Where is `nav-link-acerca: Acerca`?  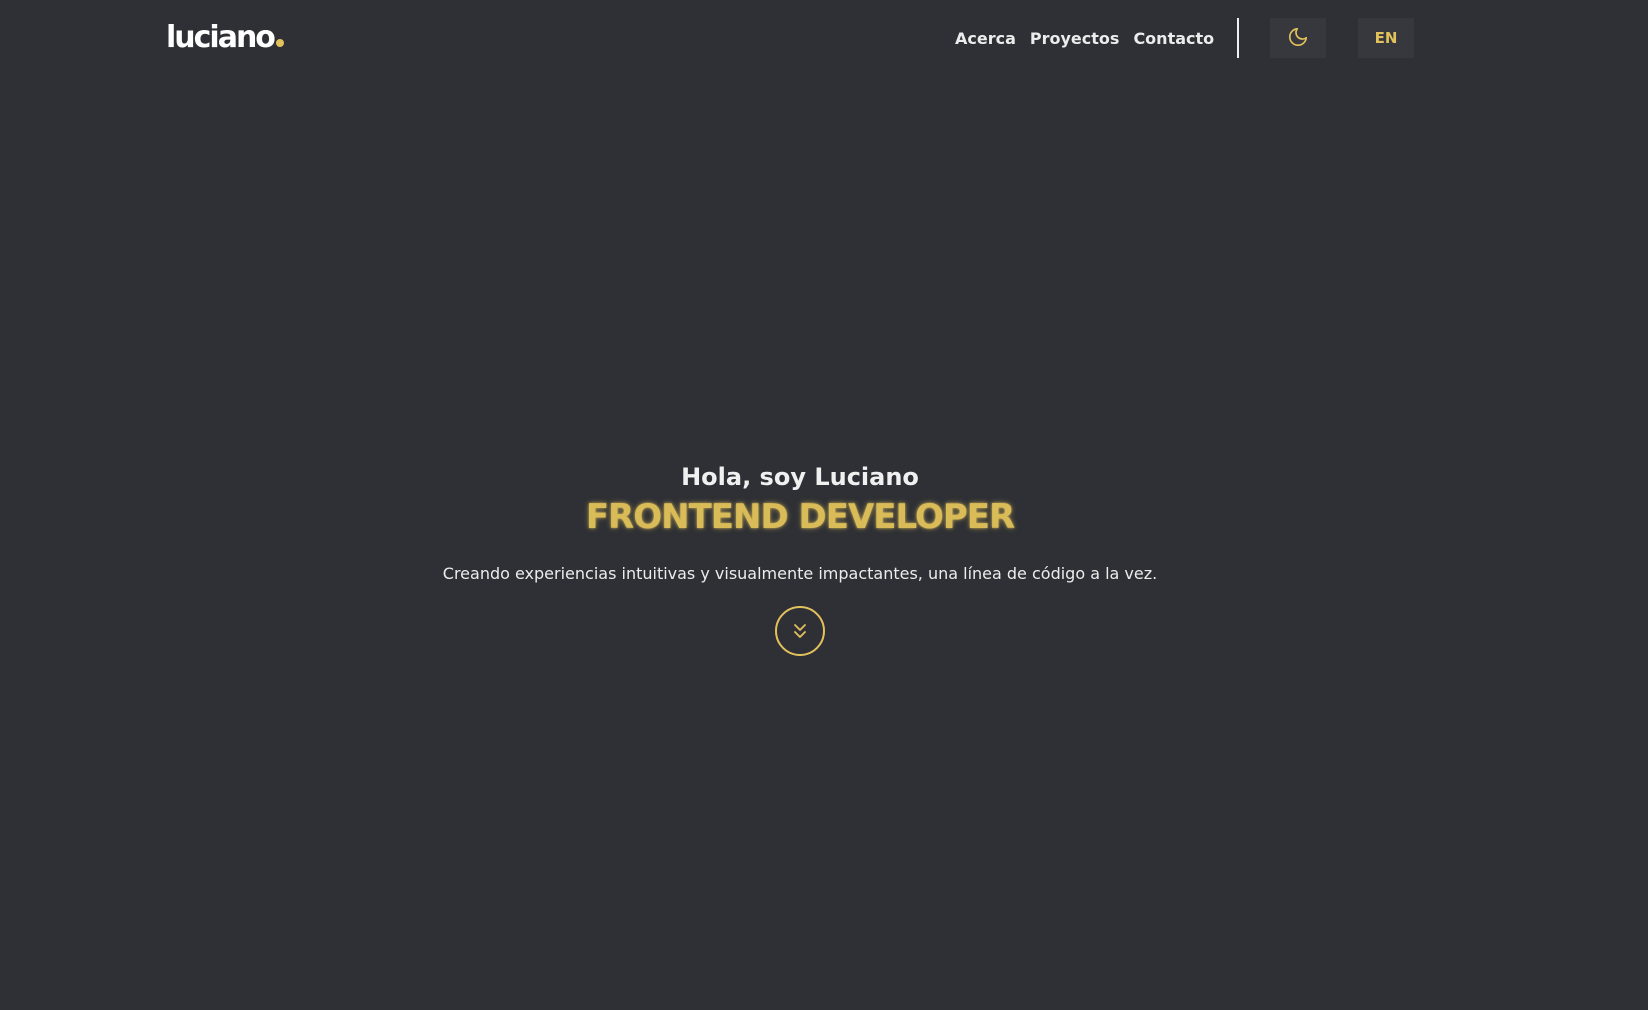 nav-link-acerca: Acerca is located at coordinates (985, 38).